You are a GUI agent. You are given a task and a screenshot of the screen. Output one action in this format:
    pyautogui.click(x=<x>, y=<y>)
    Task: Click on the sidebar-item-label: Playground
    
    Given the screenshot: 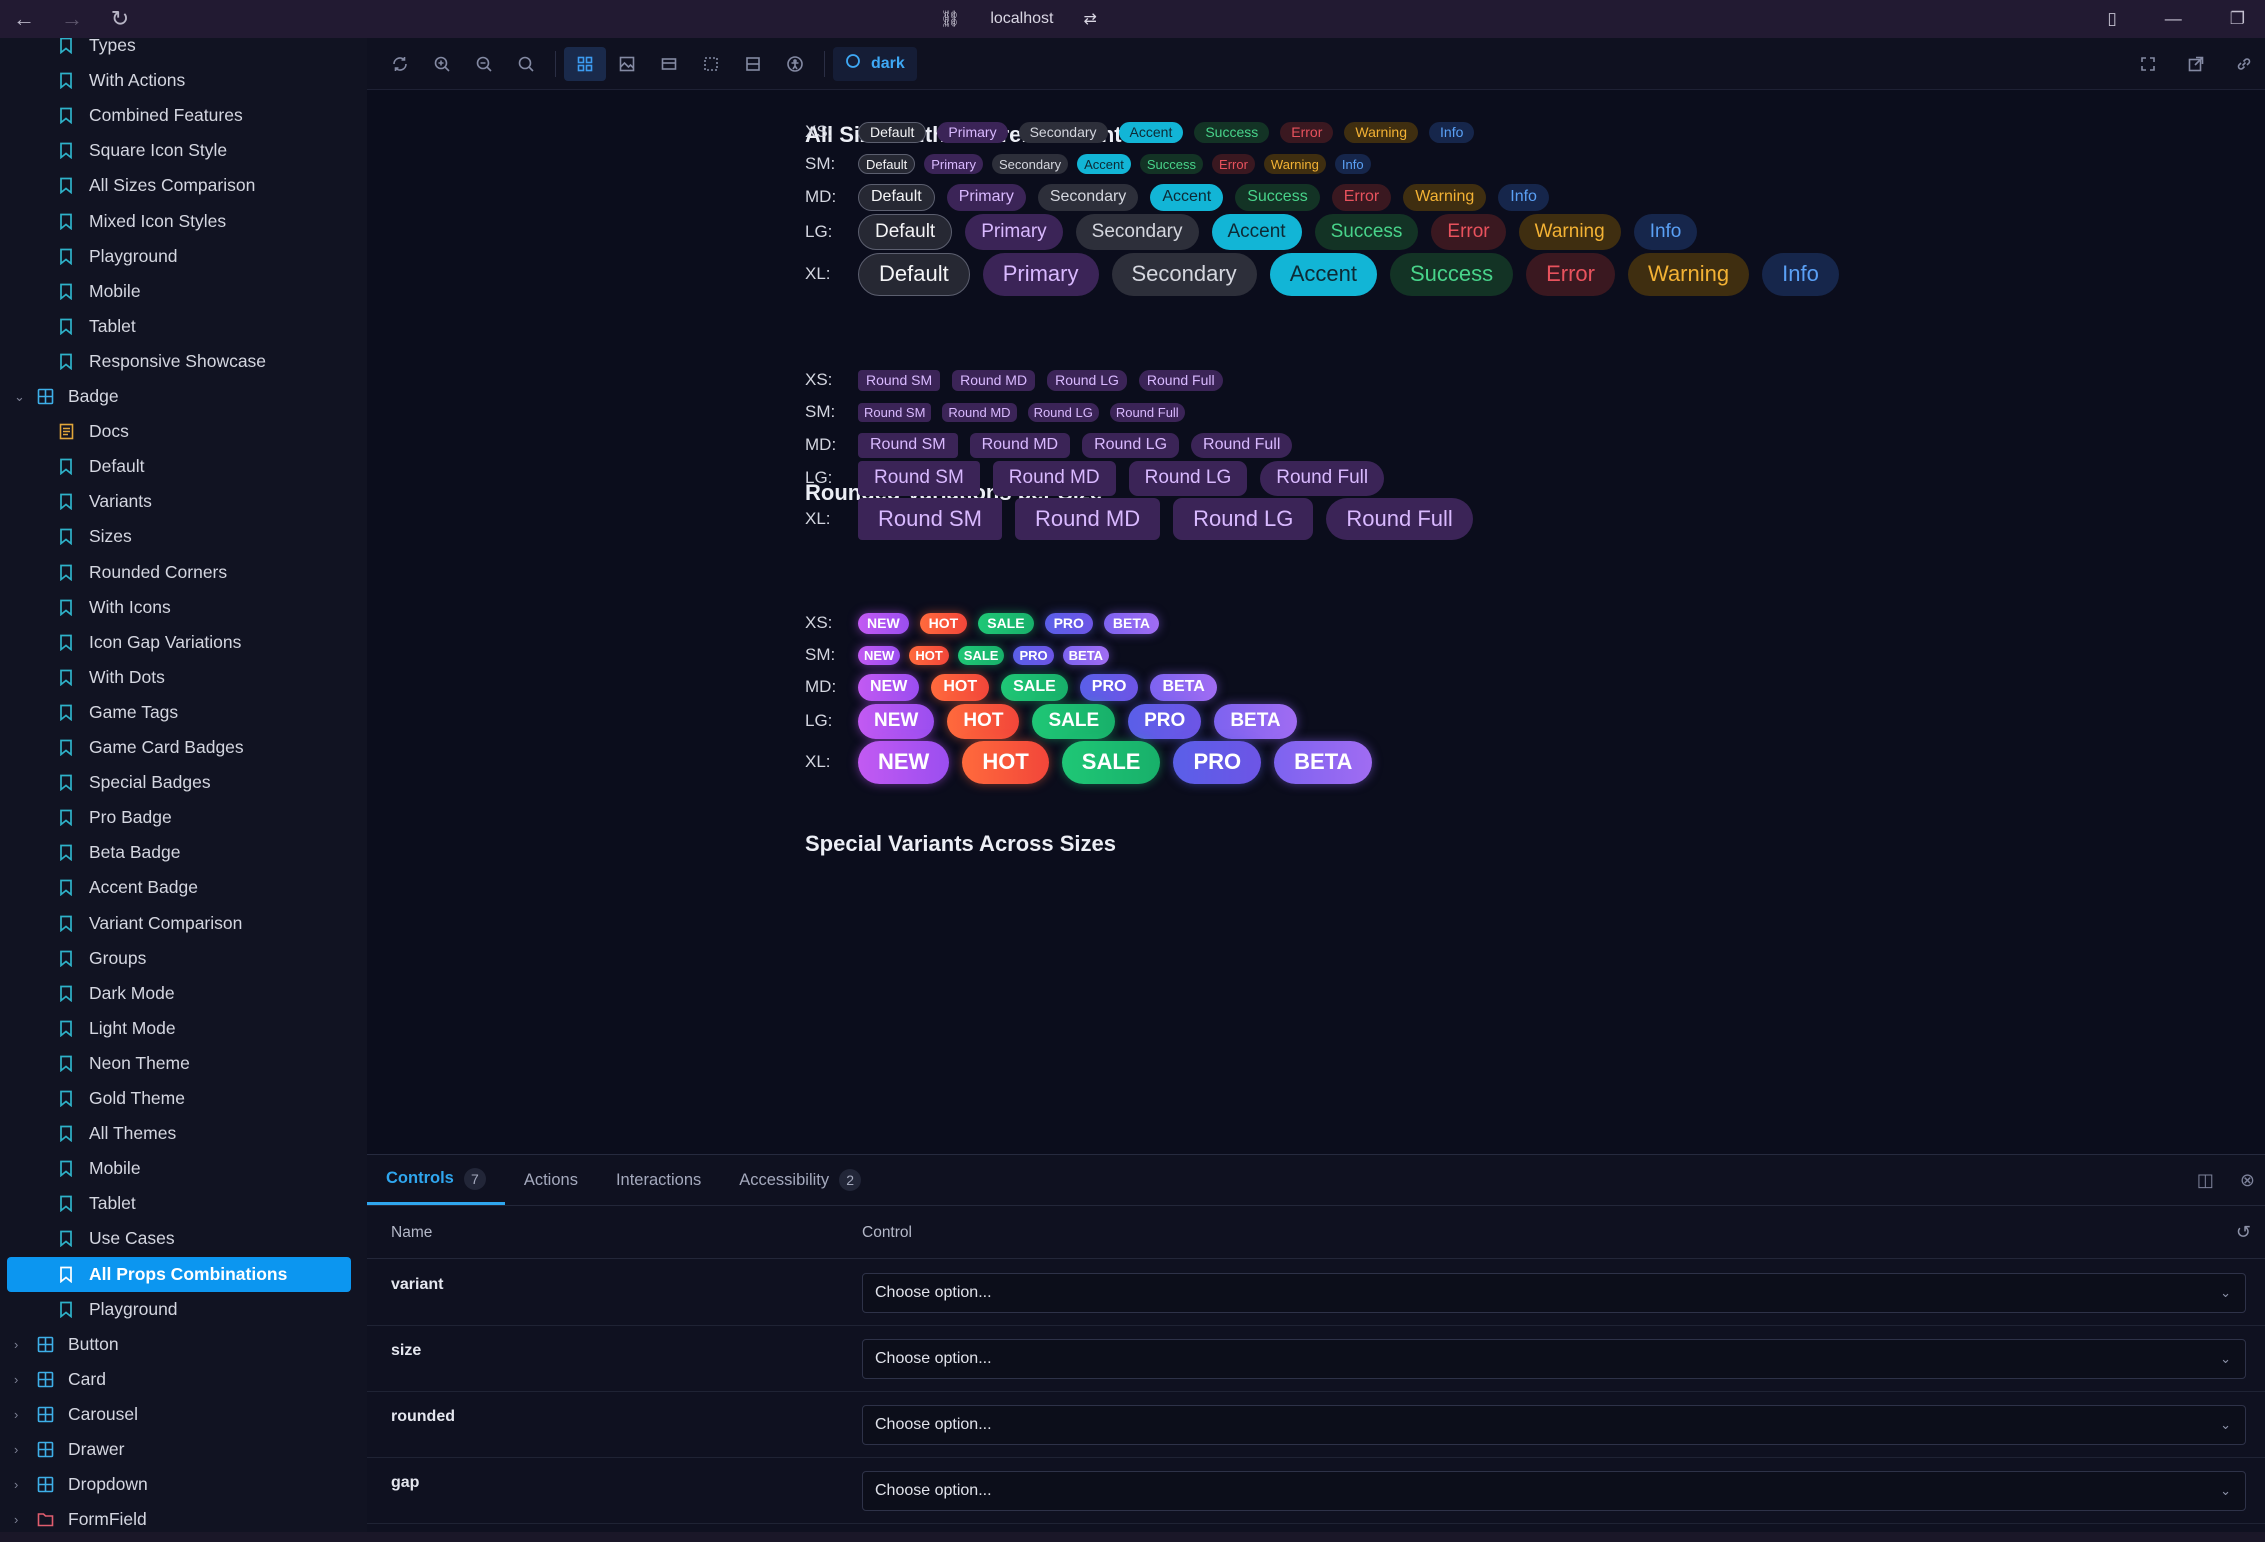 What is the action you would take?
    pyautogui.click(x=133, y=1308)
    